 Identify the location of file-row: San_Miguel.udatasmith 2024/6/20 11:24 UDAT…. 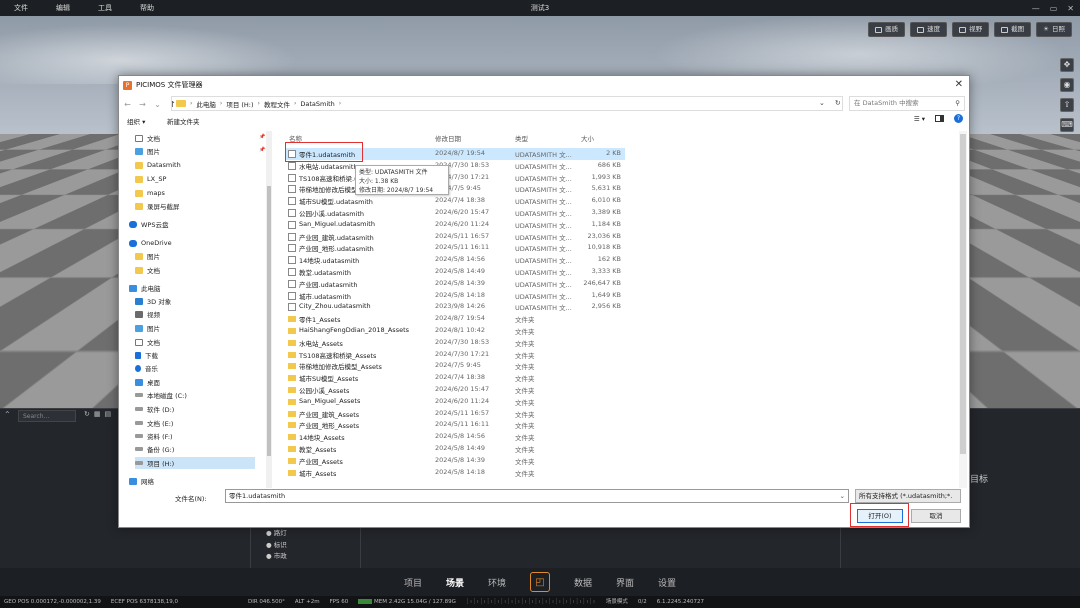
(455, 225).